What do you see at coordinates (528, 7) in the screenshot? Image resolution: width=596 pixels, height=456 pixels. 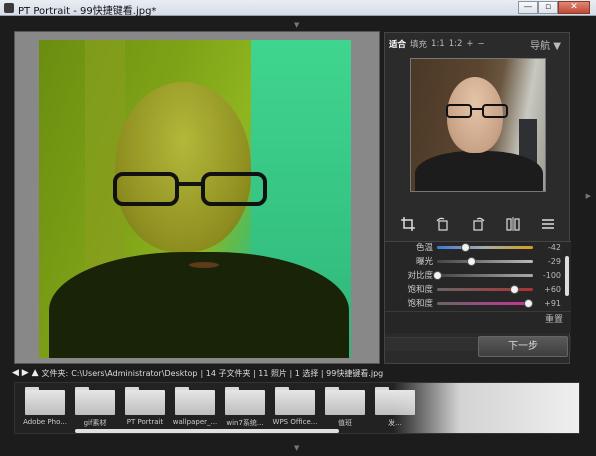 I see `minimize-button: —` at bounding box center [528, 7].